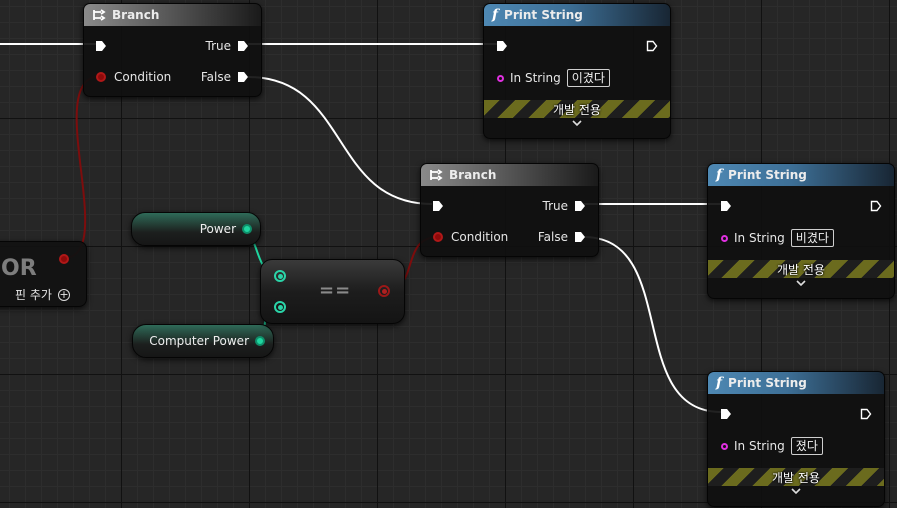 The image size is (897, 508). Describe the element at coordinates (509, 175) in the screenshot. I see `branch-node-2-header: Branch` at that location.